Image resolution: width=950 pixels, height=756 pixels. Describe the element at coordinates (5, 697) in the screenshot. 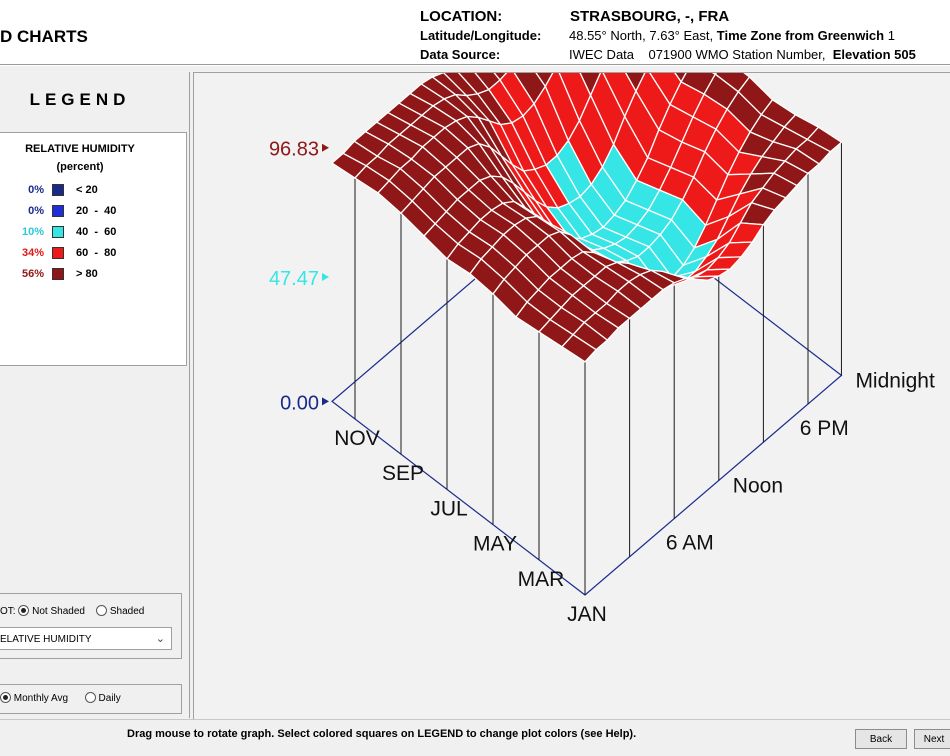

I see `monthly-avg-radio` at that location.